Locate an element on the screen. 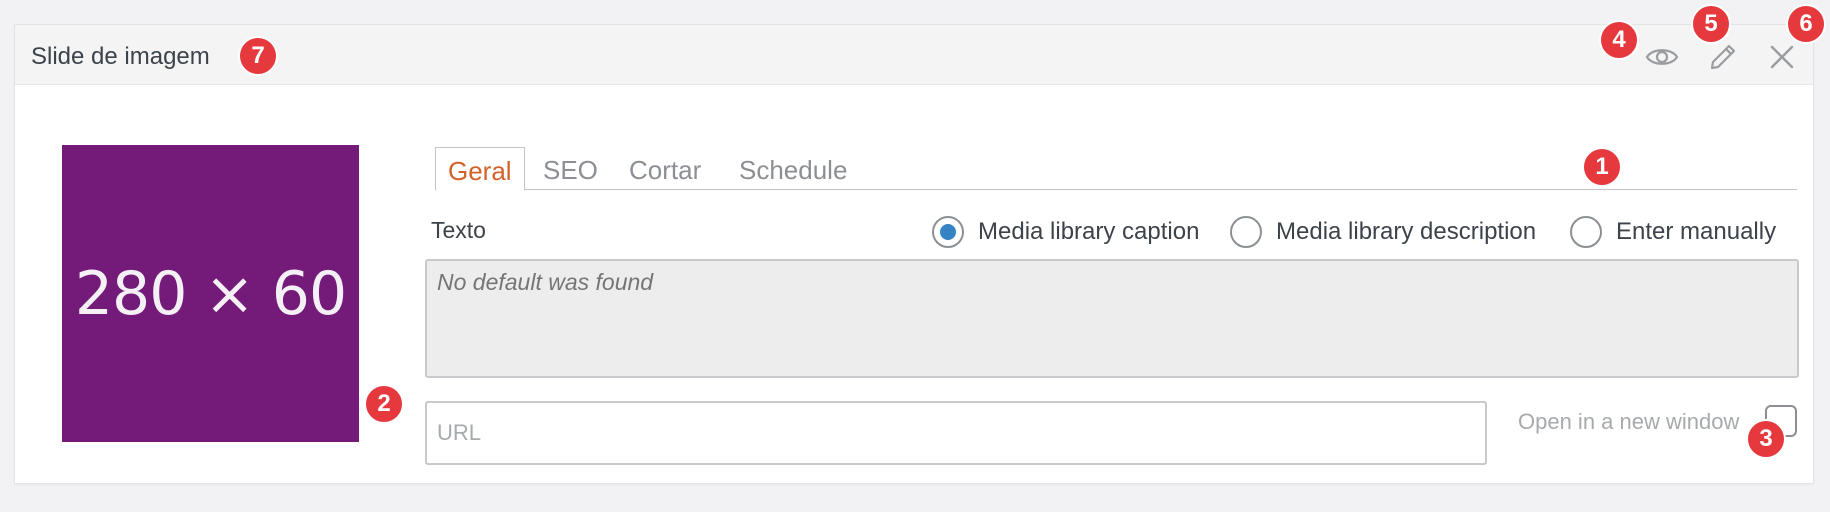  callout-badge: 5 is located at coordinates (1711, 24).